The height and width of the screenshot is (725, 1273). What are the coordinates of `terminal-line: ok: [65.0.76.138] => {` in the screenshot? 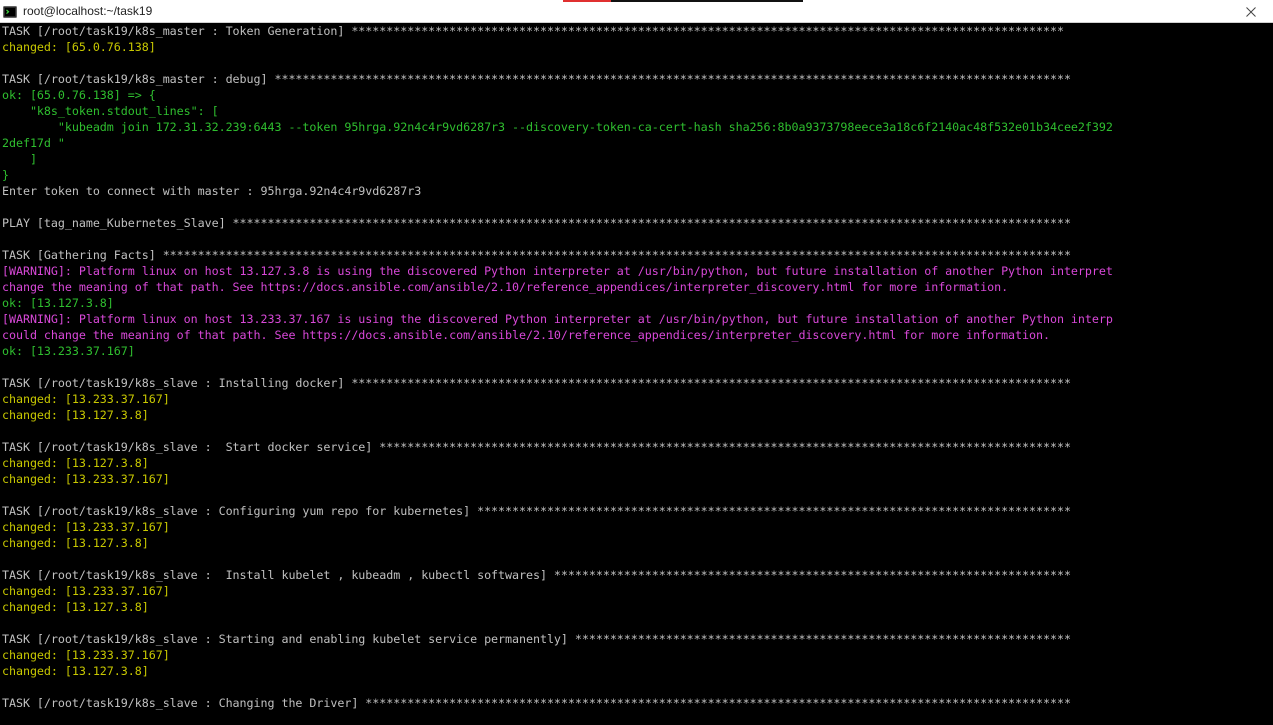 It's located at (79, 95).